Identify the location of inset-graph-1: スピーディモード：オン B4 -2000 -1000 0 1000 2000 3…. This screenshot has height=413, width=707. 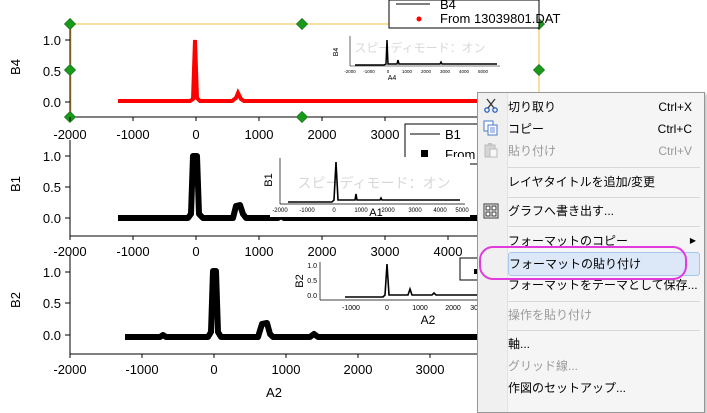
(417, 59).